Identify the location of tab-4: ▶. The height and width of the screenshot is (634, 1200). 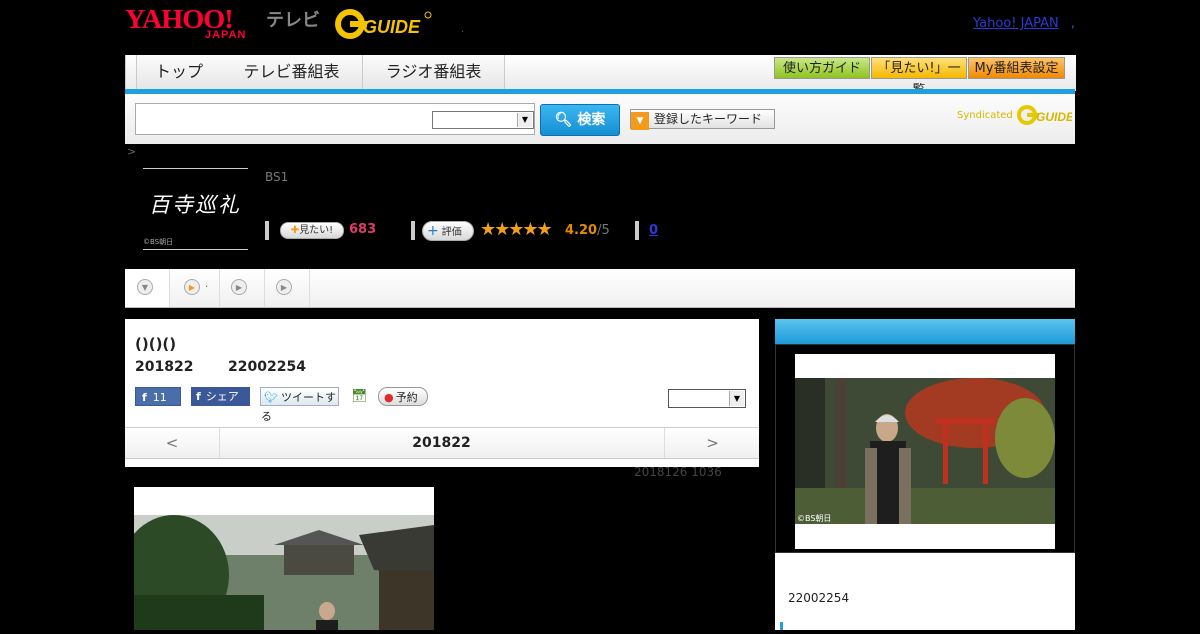
(287, 288).